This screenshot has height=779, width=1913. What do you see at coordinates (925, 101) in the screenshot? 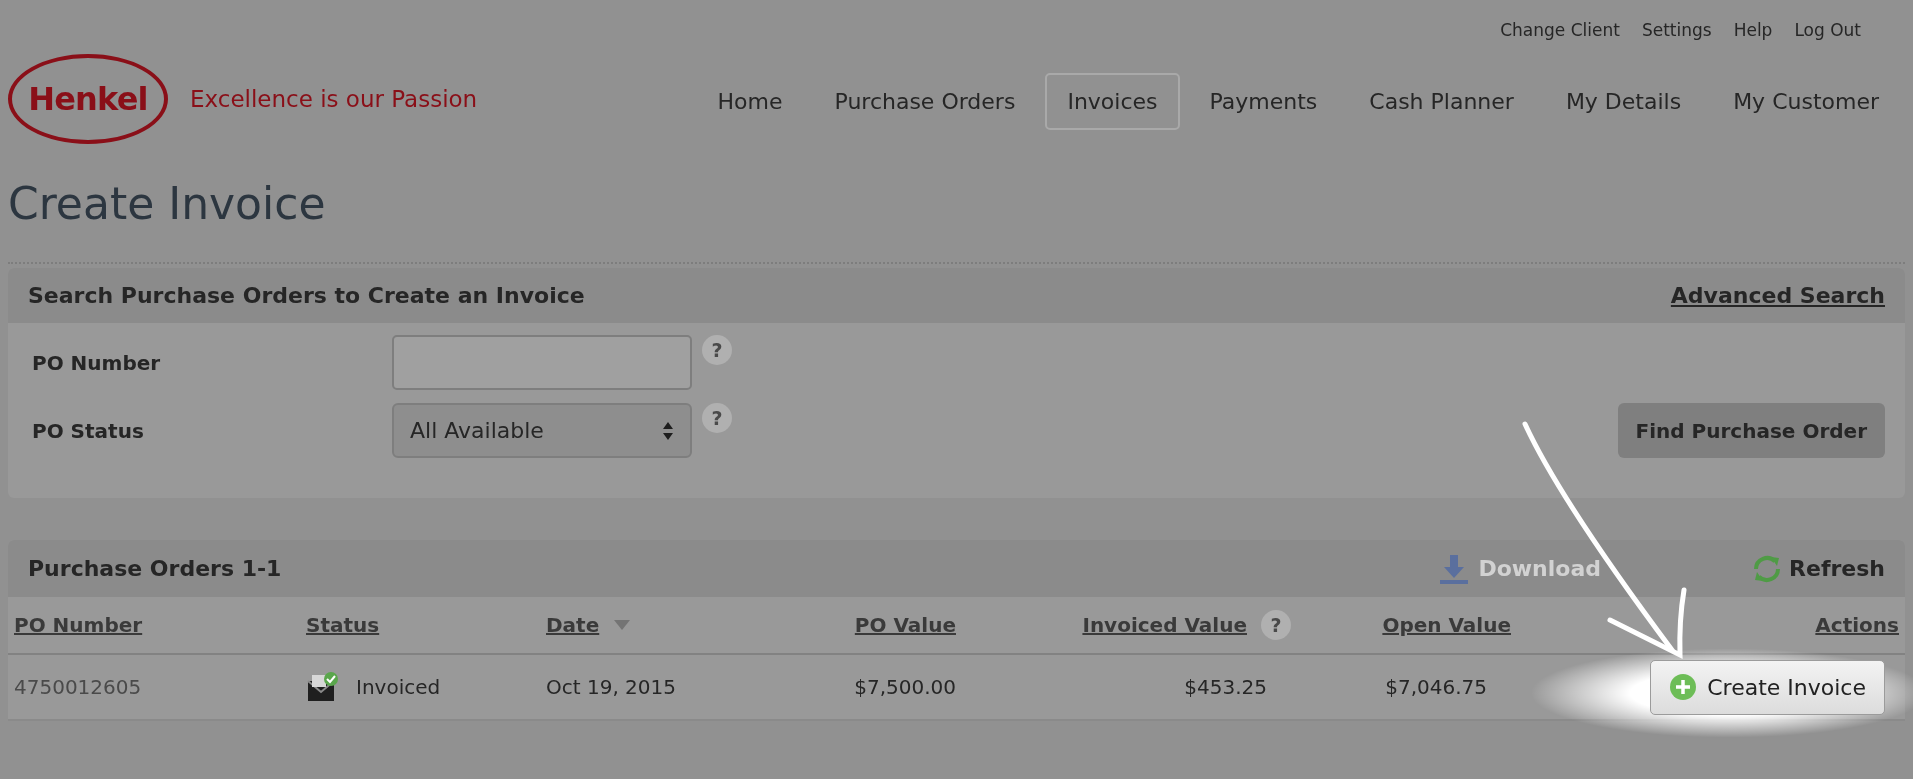
I see `nav-tab: Purchase Orders` at bounding box center [925, 101].